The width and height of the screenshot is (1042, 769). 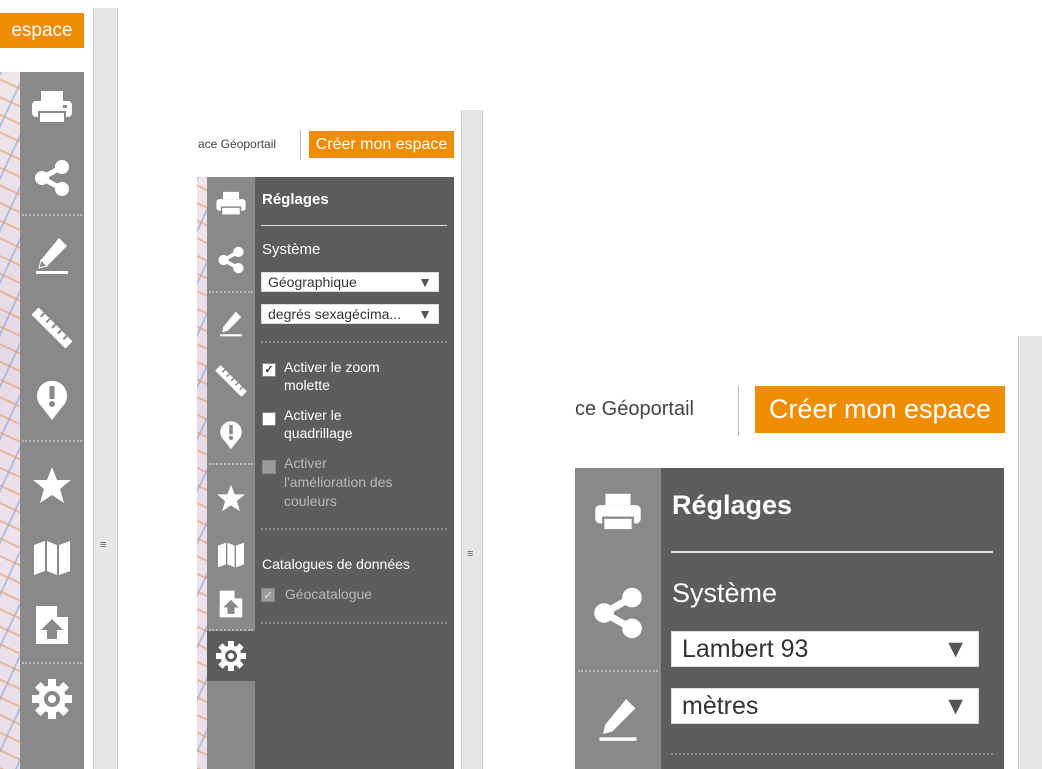 I want to click on scrollbar-right, so click(x=1030, y=552).